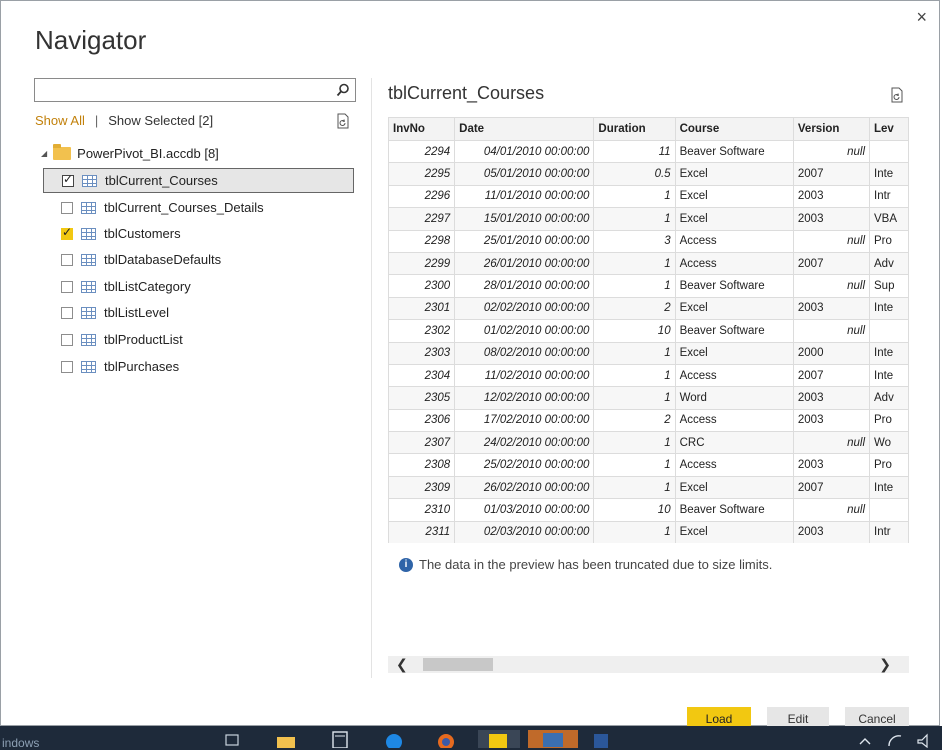 This screenshot has width=942, height=753. Describe the element at coordinates (341, 739) in the screenshot. I see `calculator-icon` at that location.